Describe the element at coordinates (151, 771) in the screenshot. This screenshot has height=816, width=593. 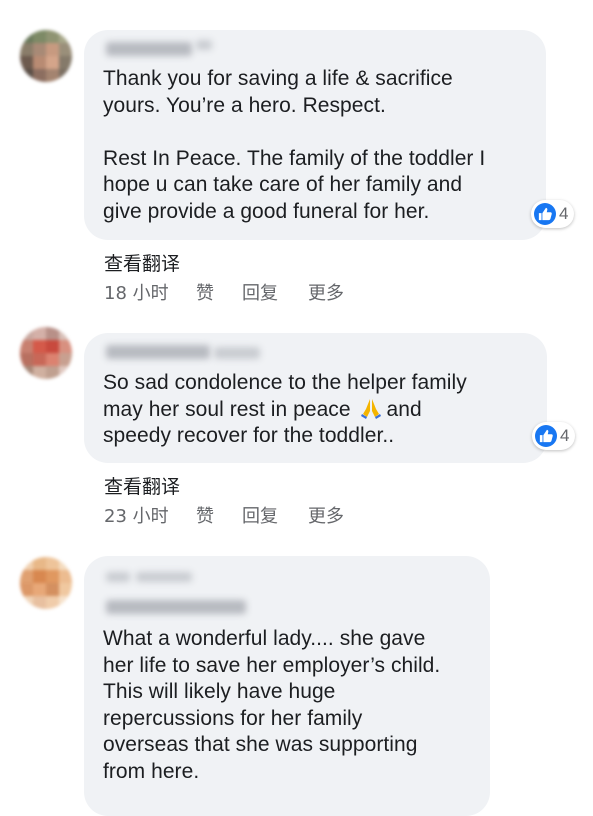
I see `comment-line: from here.` at that location.